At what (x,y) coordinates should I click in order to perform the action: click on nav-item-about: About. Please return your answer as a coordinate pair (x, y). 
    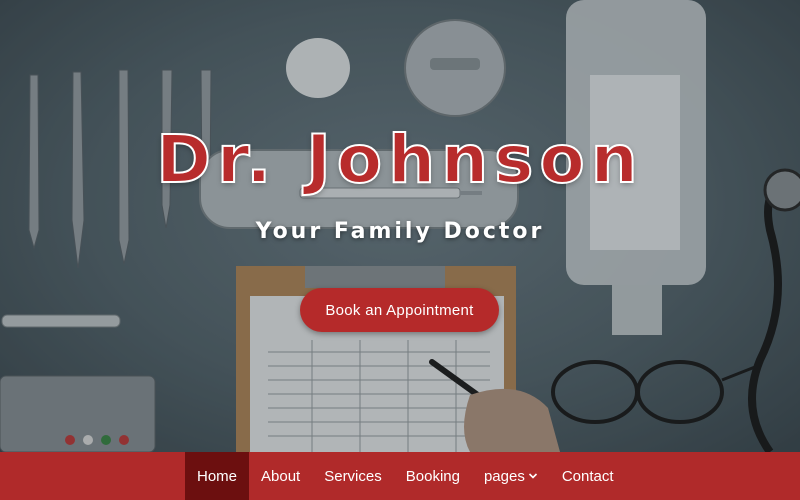
    Looking at the image, I should click on (280, 476).